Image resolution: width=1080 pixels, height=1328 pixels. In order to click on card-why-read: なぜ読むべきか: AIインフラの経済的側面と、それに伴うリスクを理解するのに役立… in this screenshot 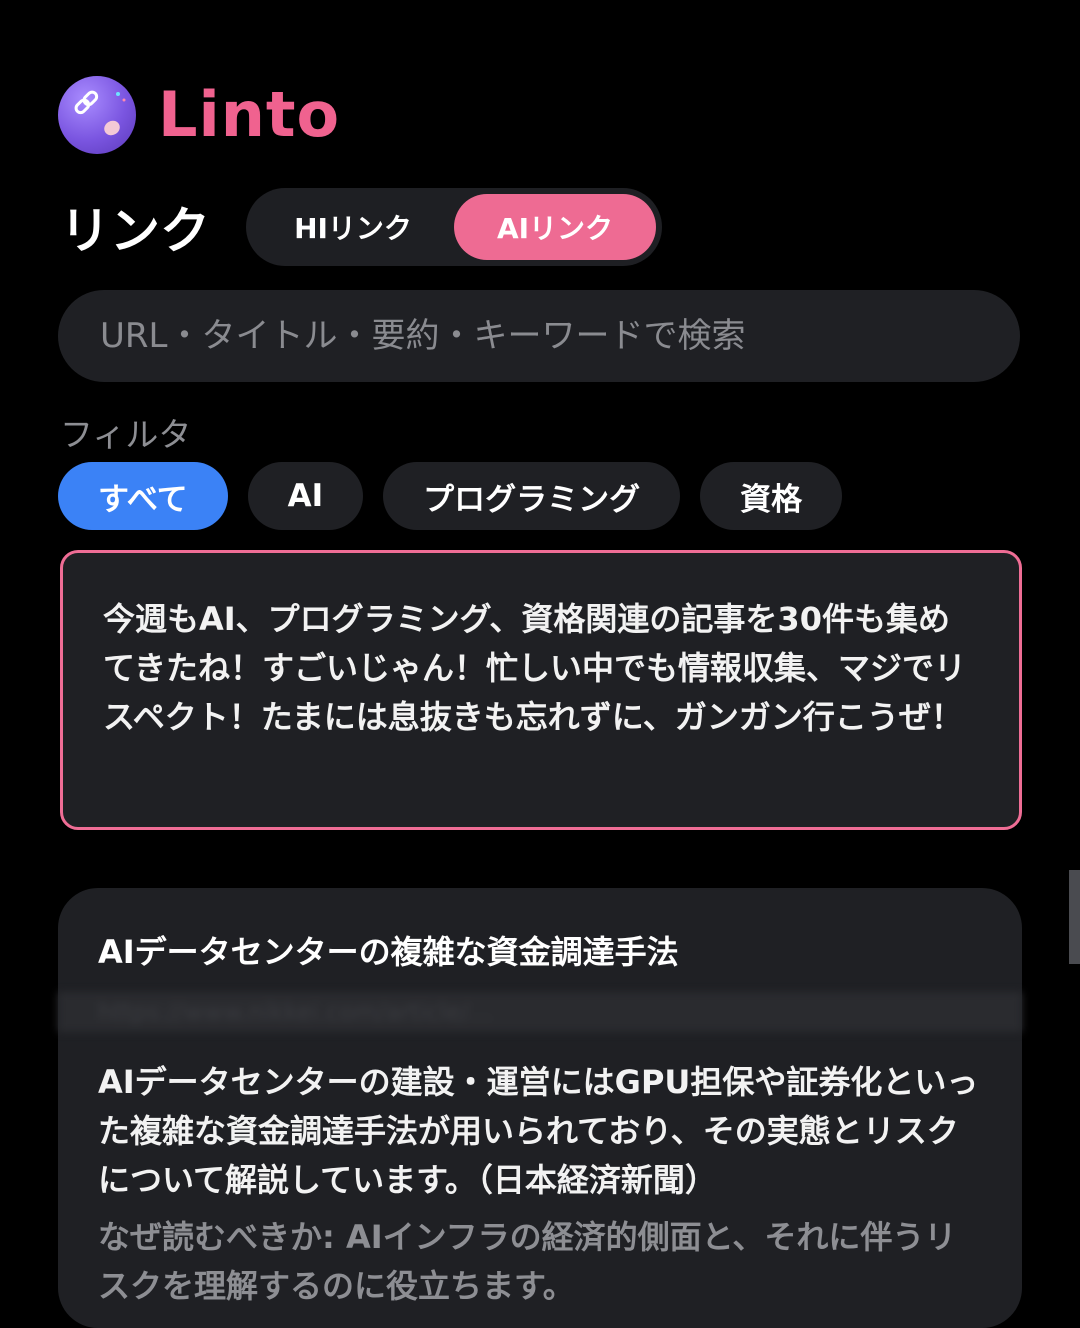, I will do `click(527, 1261)`.